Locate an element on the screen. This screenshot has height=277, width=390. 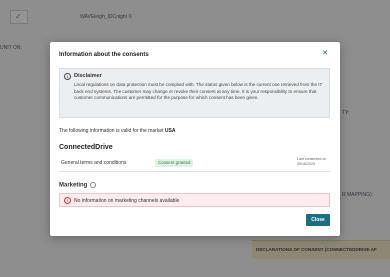
close-icon: ✕ is located at coordinates (325, 54).